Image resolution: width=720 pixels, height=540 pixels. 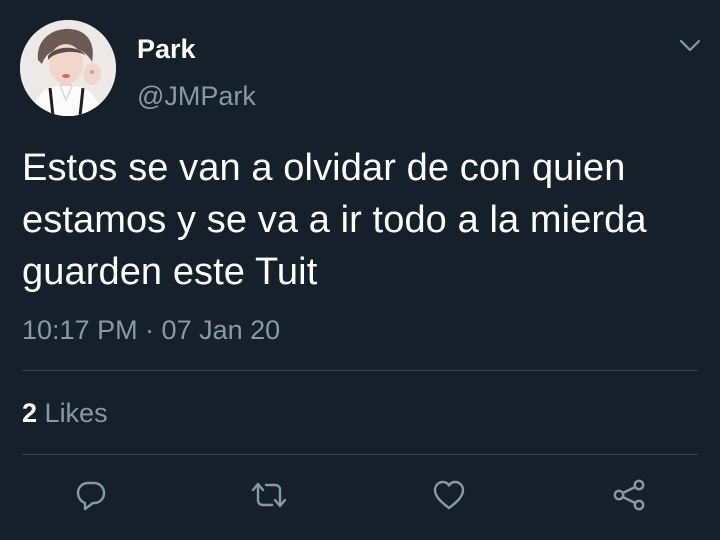 I want to click on share-icon, so click(x=629, y=495).